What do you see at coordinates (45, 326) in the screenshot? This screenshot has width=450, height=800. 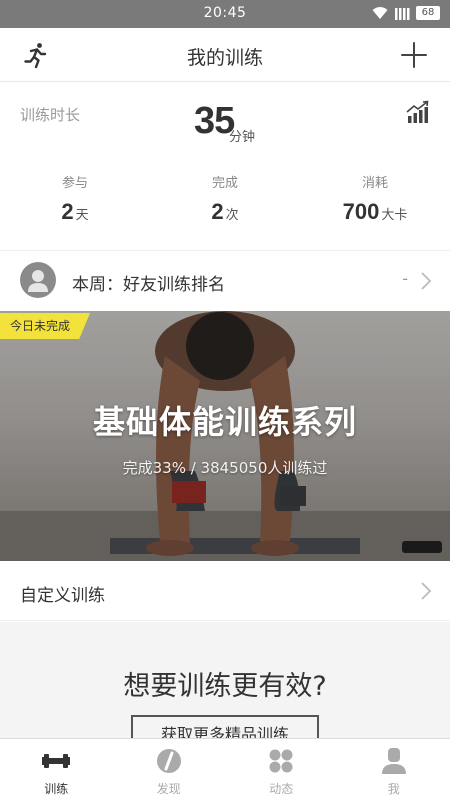 I see `status-badge: 今日未完成` at bounding box center [45, 326].